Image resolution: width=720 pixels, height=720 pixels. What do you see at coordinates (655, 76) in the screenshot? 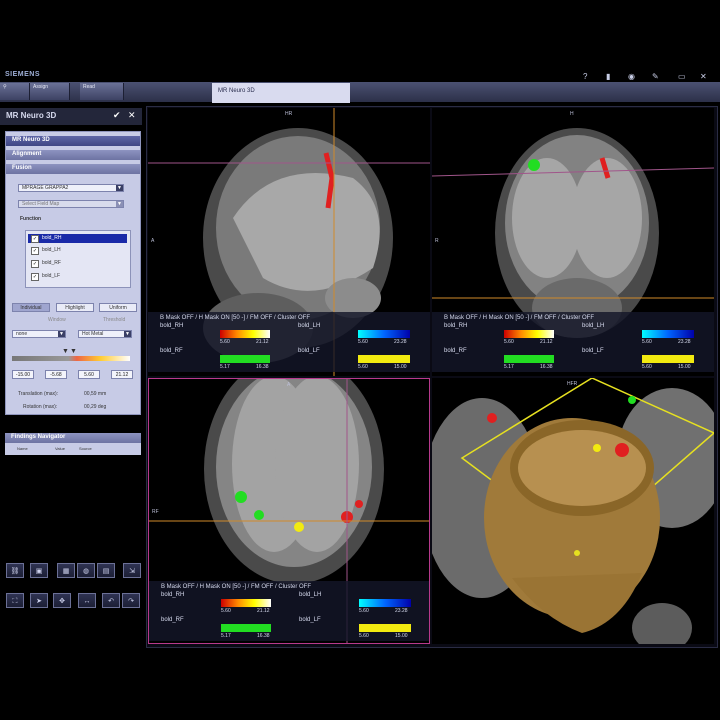
I see `wrench-icon: ✎` at bounding box center [655, 76].